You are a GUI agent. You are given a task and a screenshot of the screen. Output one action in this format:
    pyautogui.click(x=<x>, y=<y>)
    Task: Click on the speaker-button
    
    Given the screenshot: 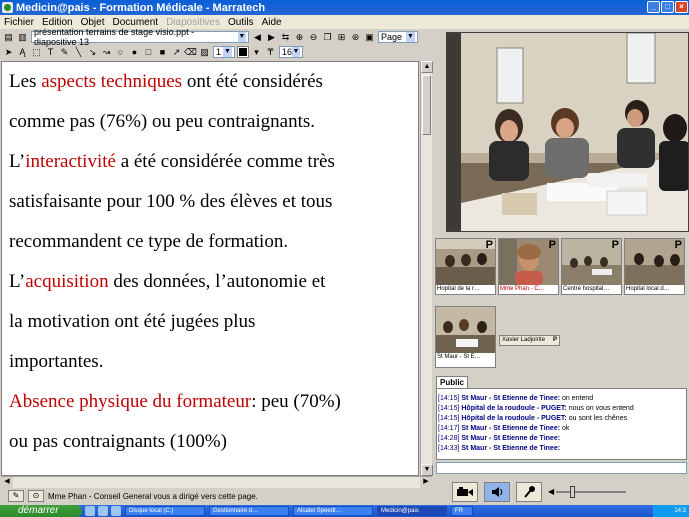 What is the action you would take?
    pyautogui.click(x=497, y=492)
    